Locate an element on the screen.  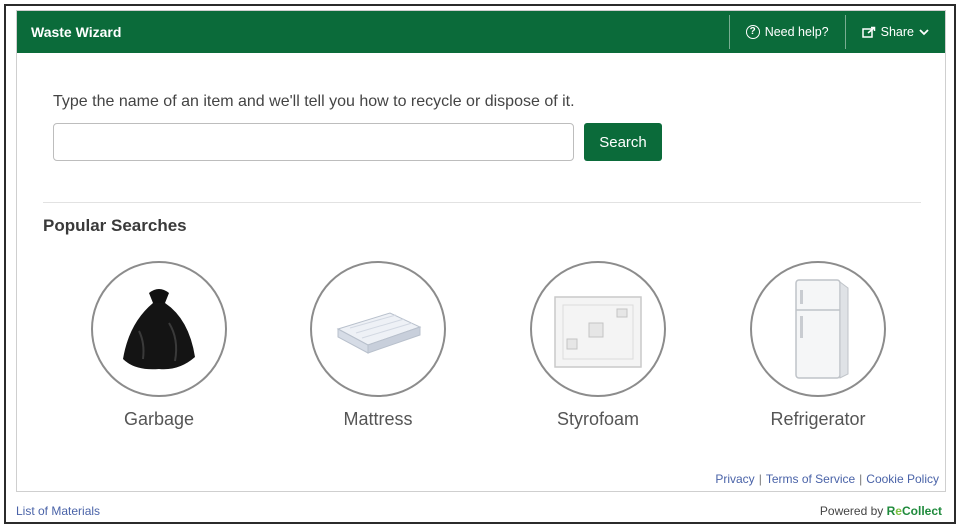
share-icon is located at coordinates (868, 32).